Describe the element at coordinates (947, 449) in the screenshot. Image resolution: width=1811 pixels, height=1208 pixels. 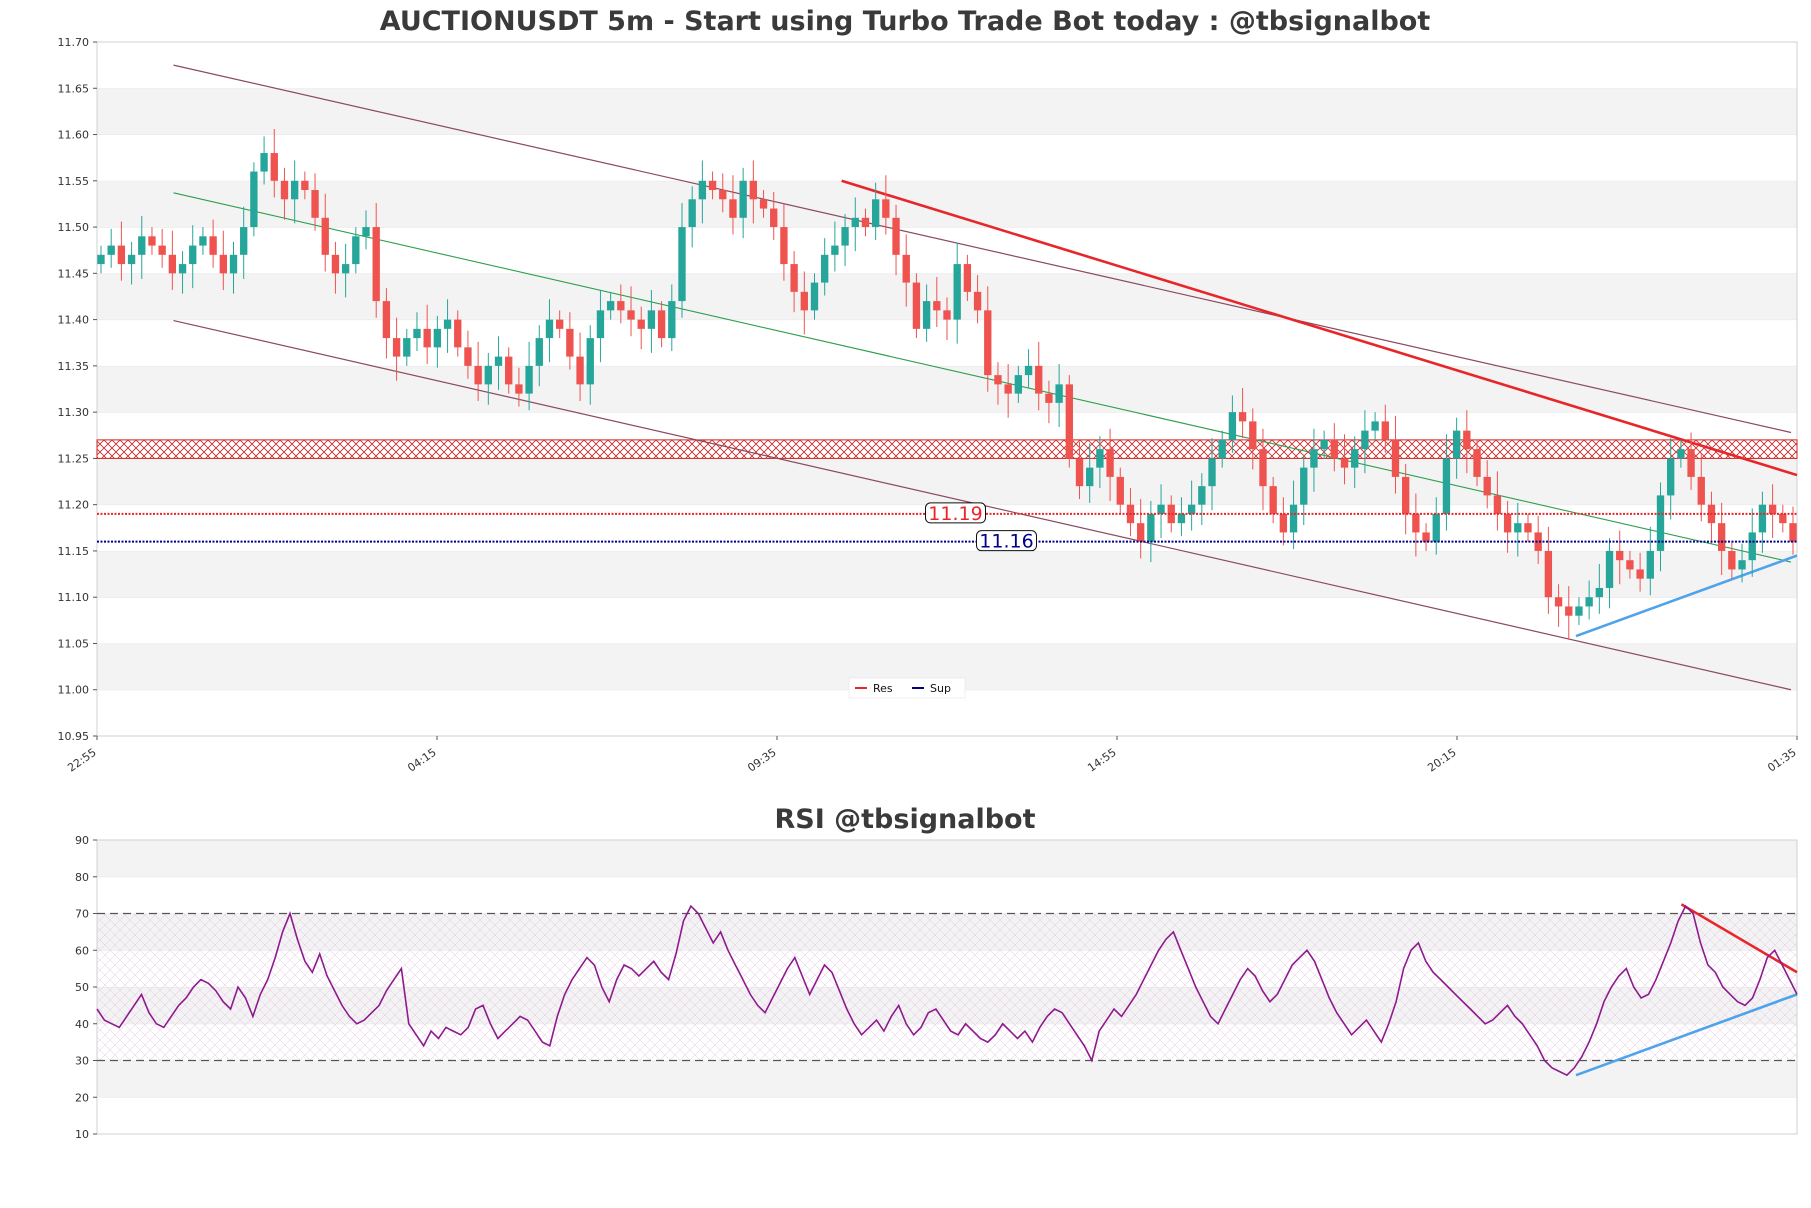
I see `resistance-zone` at that location.